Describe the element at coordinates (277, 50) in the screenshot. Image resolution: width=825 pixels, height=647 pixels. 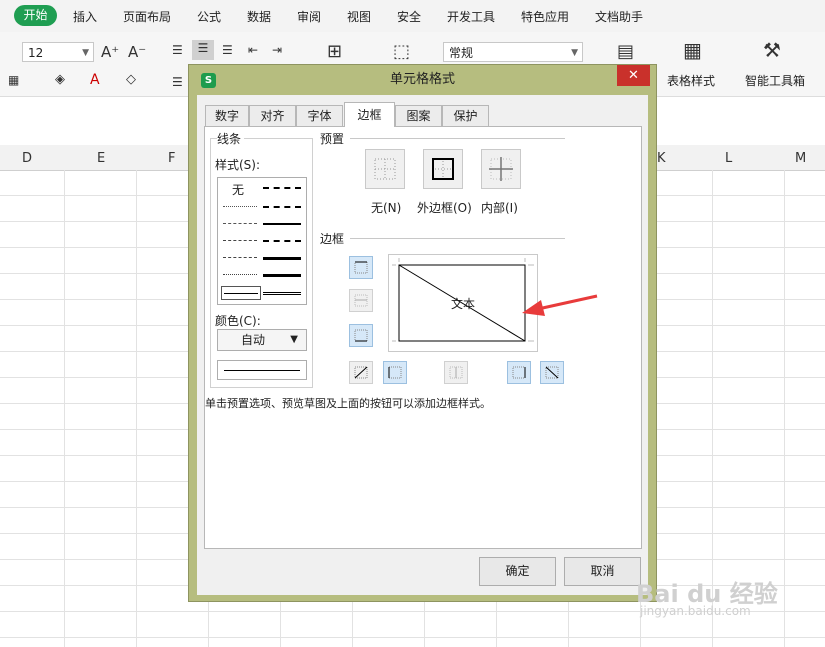
I see `indent-icon: ⇥` at that location.